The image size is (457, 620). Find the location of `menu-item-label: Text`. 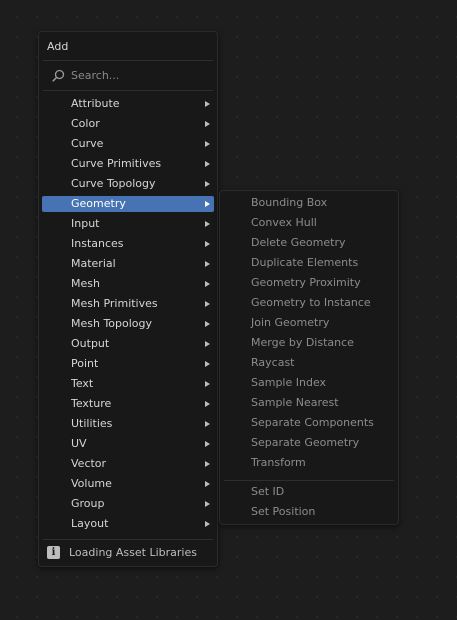

menu-item-label: Text is located at coordinates (82, 383).